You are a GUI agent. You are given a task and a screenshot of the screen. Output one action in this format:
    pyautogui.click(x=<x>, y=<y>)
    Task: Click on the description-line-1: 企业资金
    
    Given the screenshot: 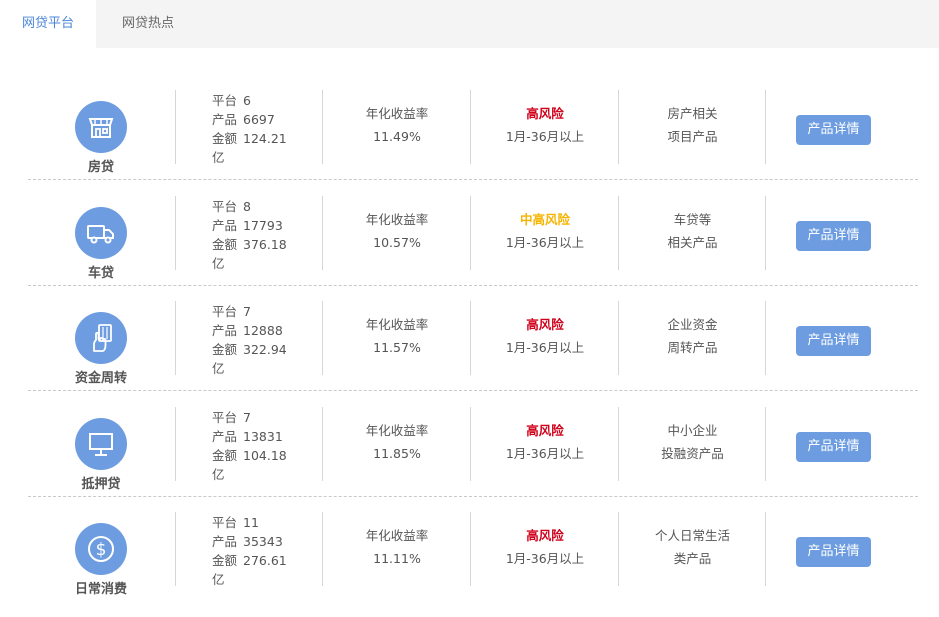 What is the action you would take?
    pyautogui.click(x=692, y=324)
    